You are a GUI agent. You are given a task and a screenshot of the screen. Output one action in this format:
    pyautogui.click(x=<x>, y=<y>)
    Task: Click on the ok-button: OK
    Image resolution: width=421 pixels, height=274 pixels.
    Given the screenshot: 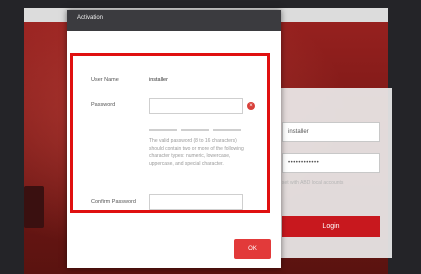 What is the action you would take?
    pyautogui.click(x=252, y=249)
    